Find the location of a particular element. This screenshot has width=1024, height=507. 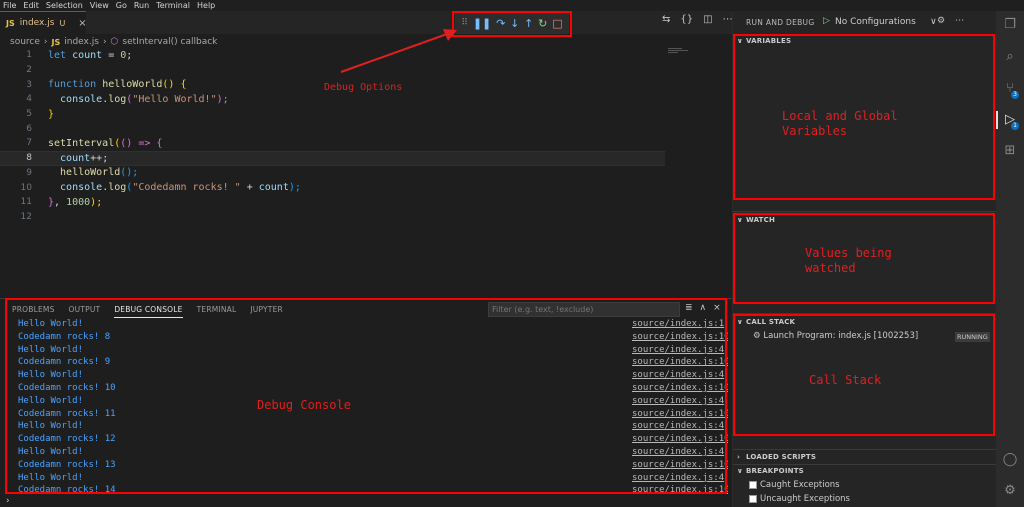

section-breakpoints: ∨BREAKPOINTS is located at coordinates (770, 471).